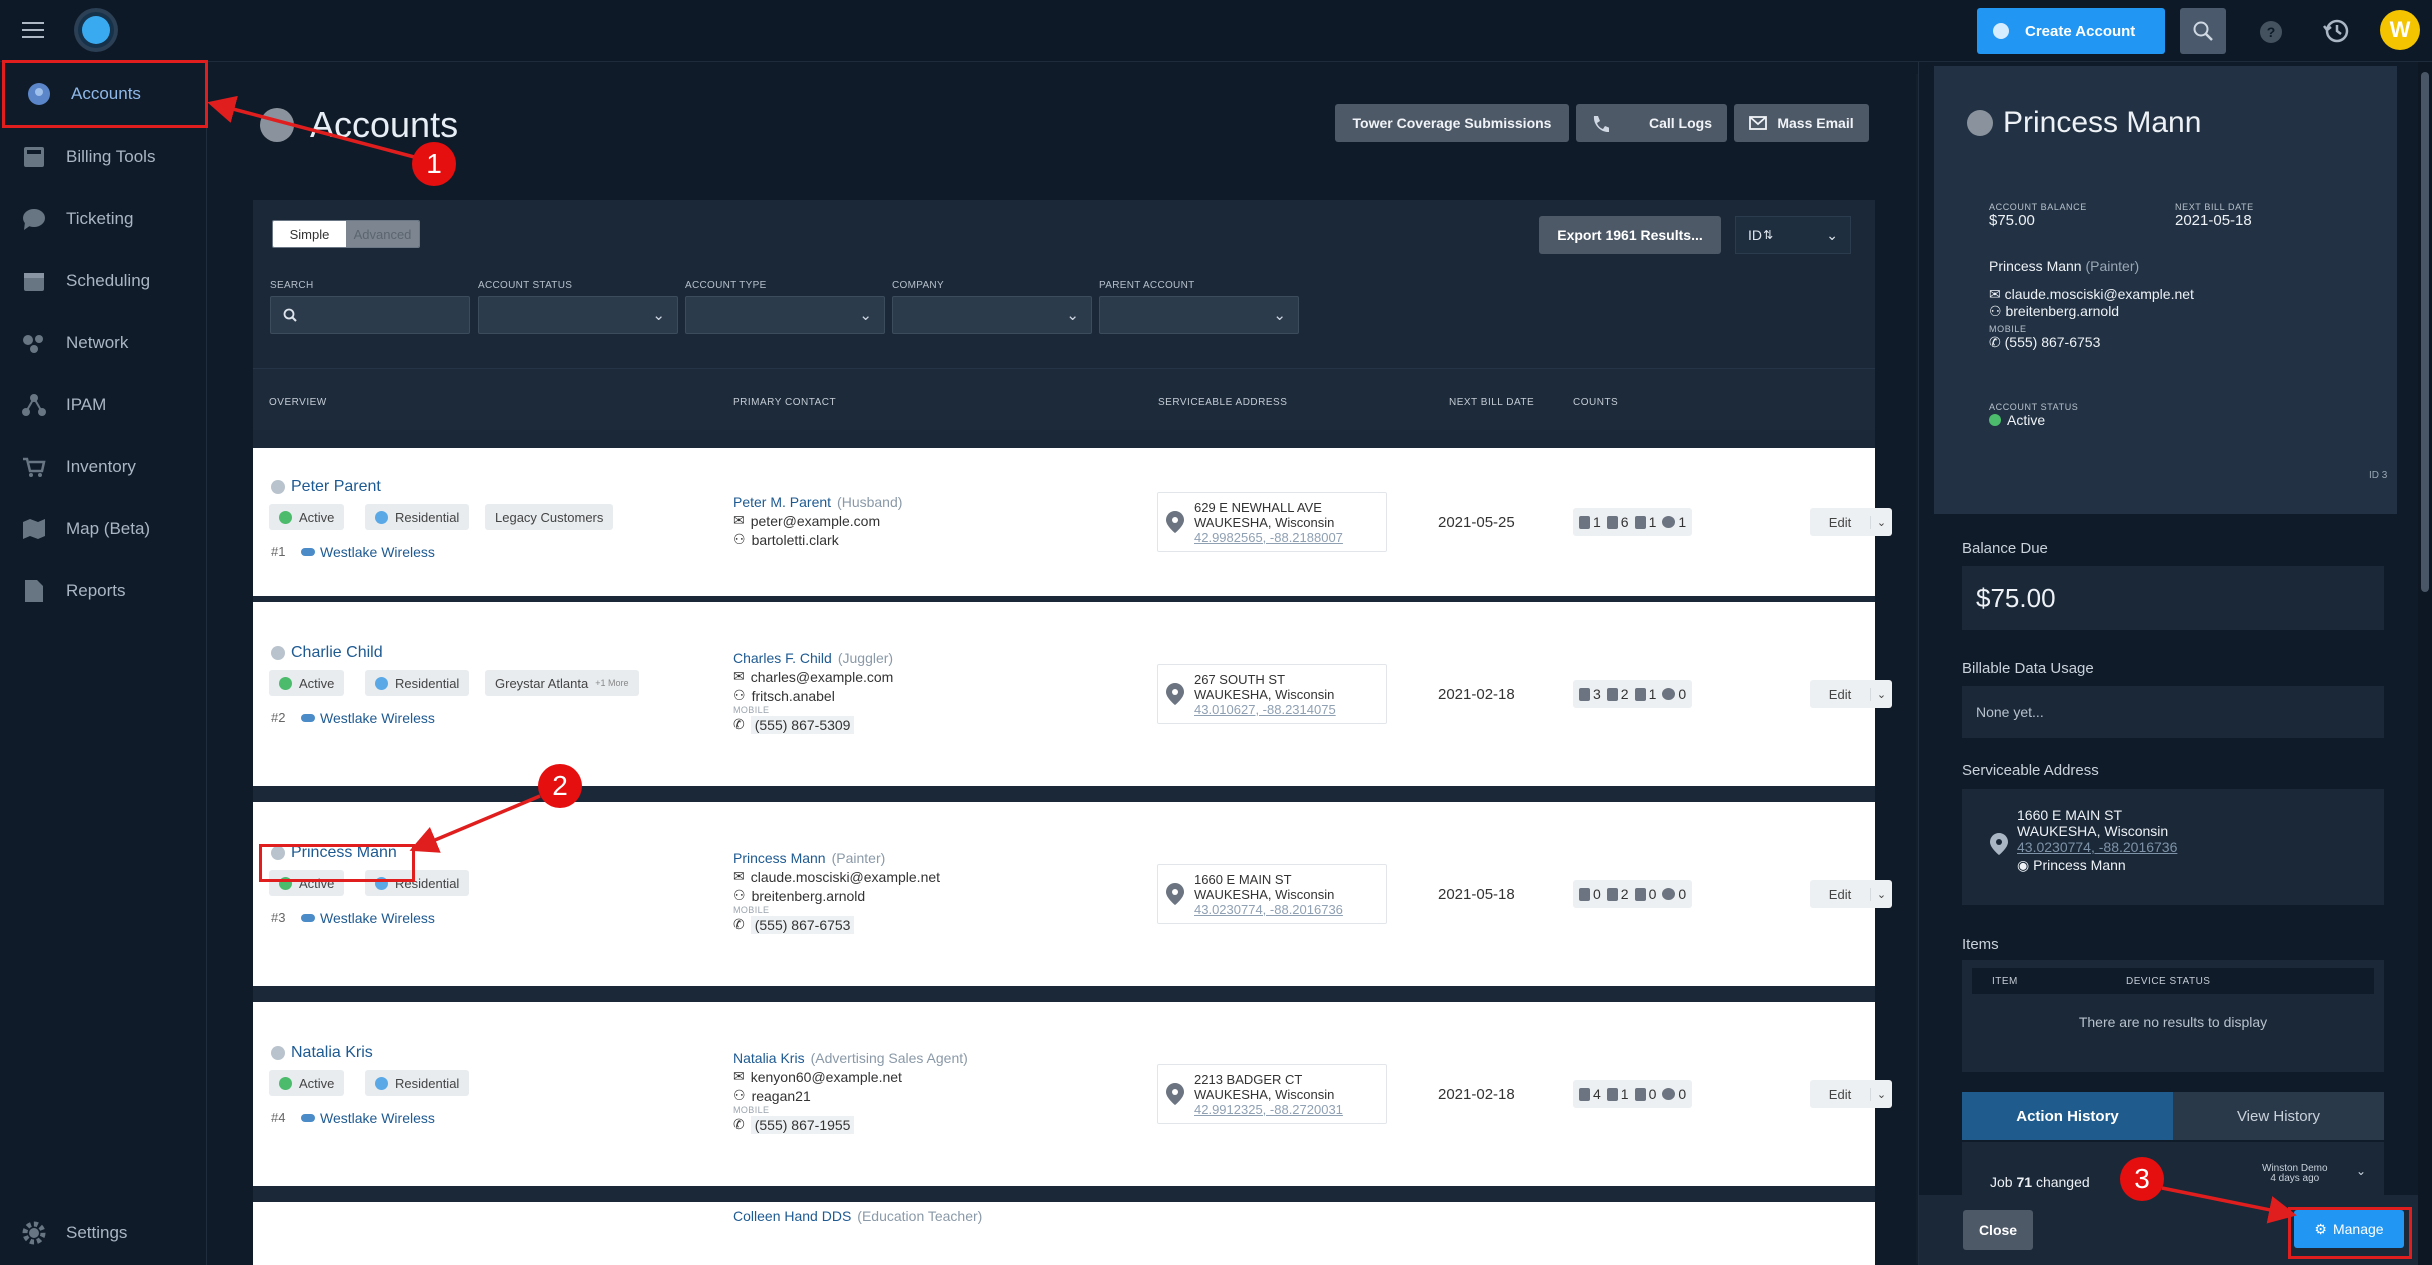  What do you see at coordinates (327, 653) in the screenshot?
I see `account-name-link: Charlie Child` at bounding box center [327, 653].